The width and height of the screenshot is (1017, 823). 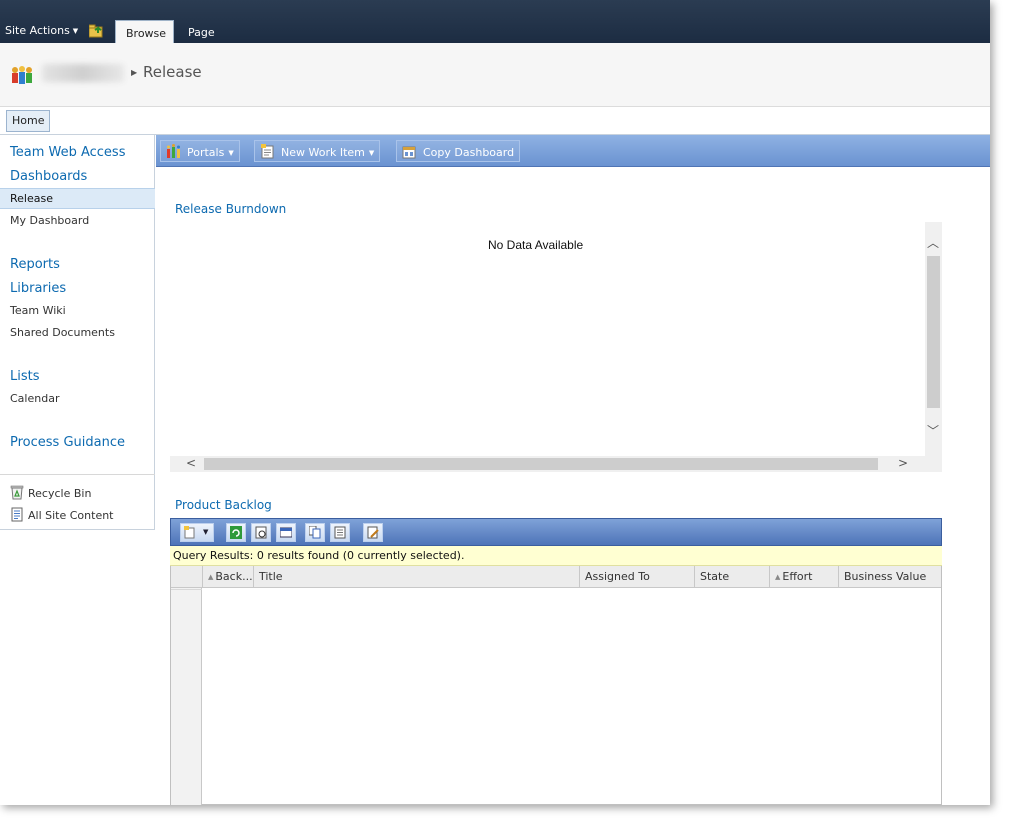 What do you see at coordinates (186, 589) in the screenshot?
I see `row-selector` at bounding box center [186, 589].